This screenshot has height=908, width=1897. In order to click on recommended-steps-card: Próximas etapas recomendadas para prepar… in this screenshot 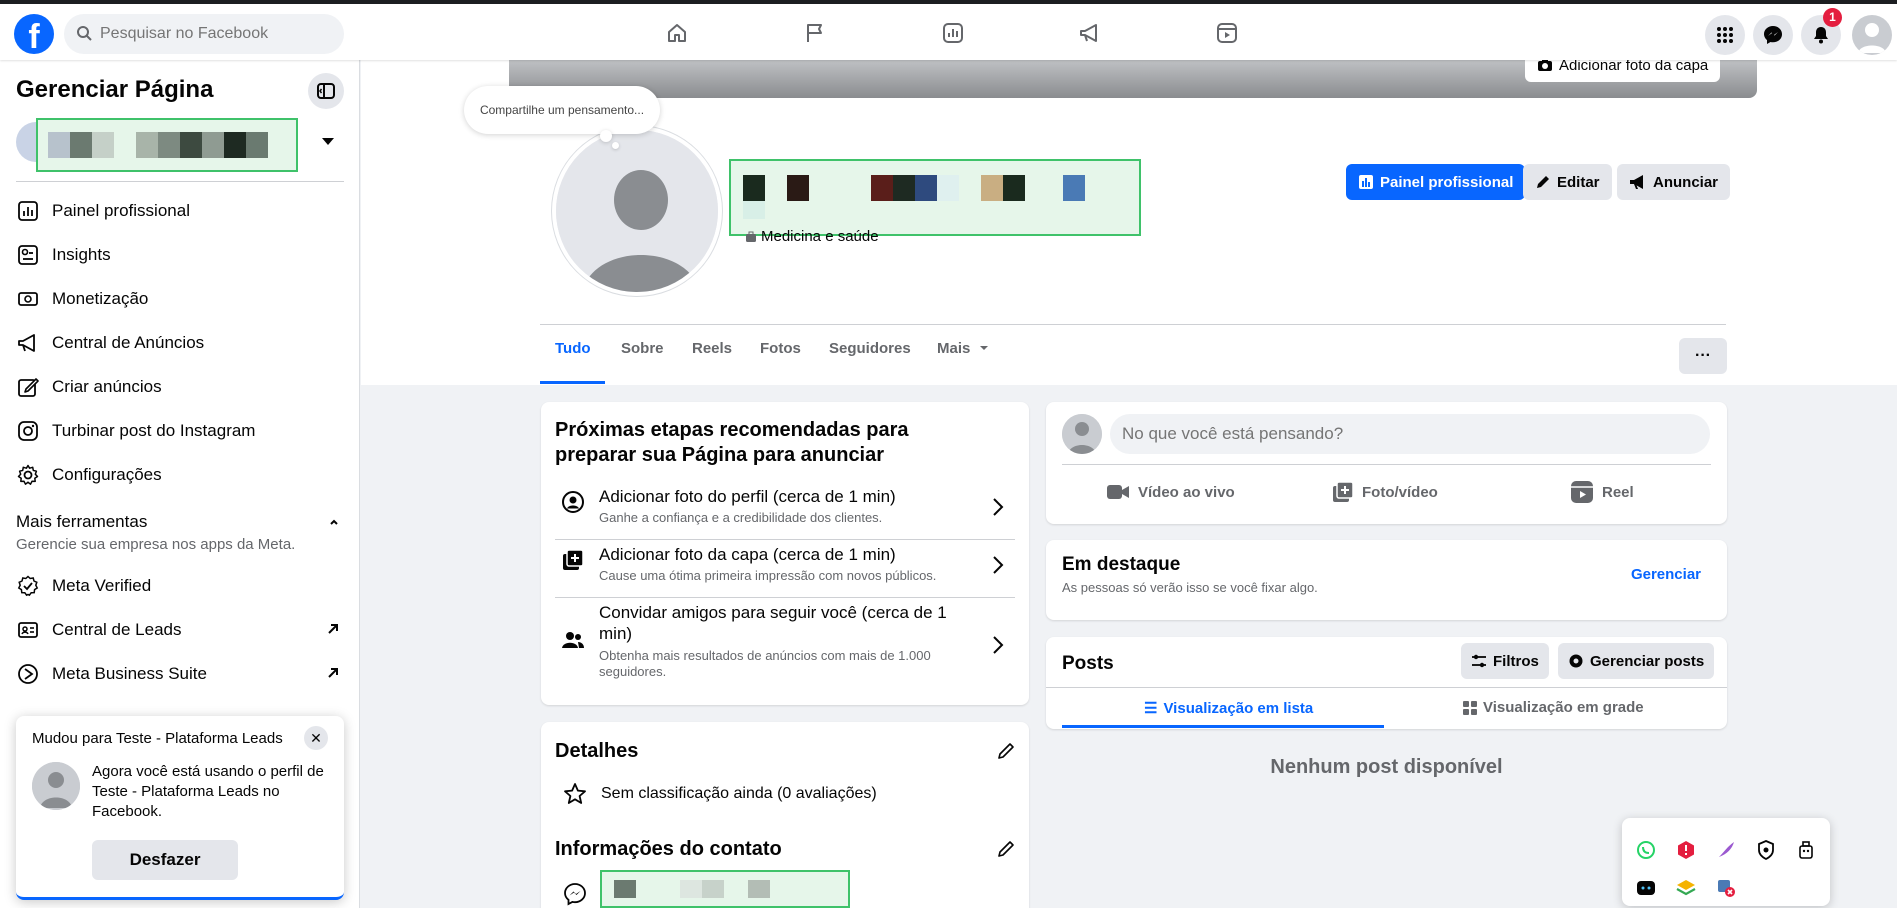, I will do `click(785, 553)`.